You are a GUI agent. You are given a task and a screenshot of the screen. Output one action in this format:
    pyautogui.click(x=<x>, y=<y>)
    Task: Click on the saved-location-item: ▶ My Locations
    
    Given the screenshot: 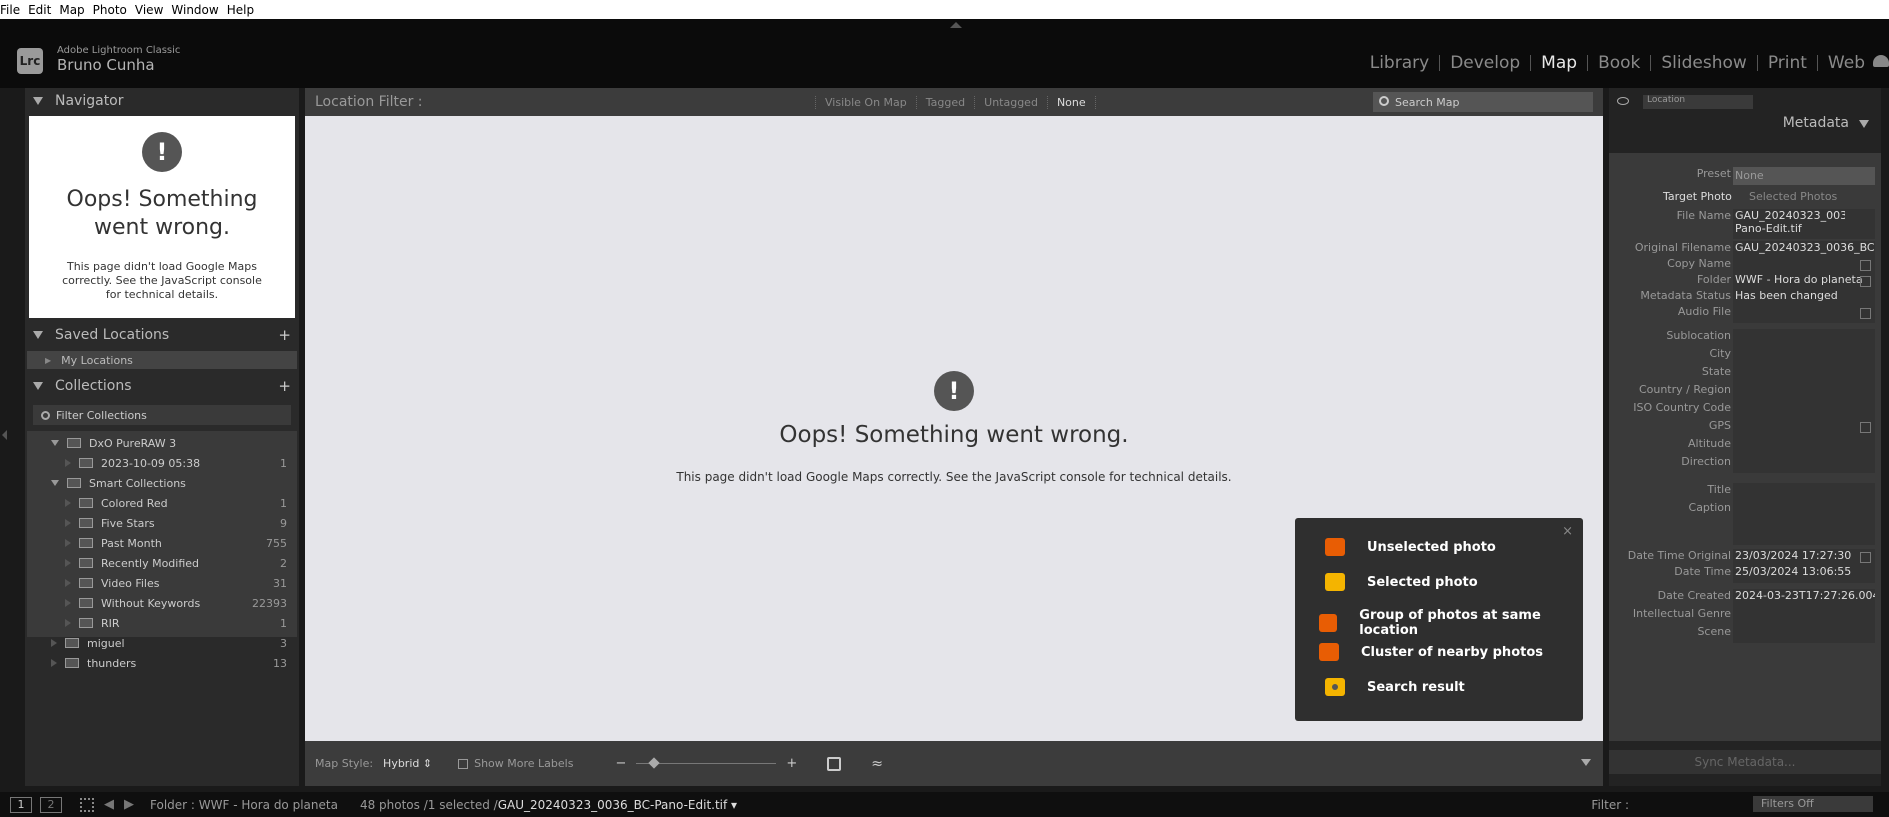 What is the action you would take?
    pyautogui.click(x=162, y=360)
    